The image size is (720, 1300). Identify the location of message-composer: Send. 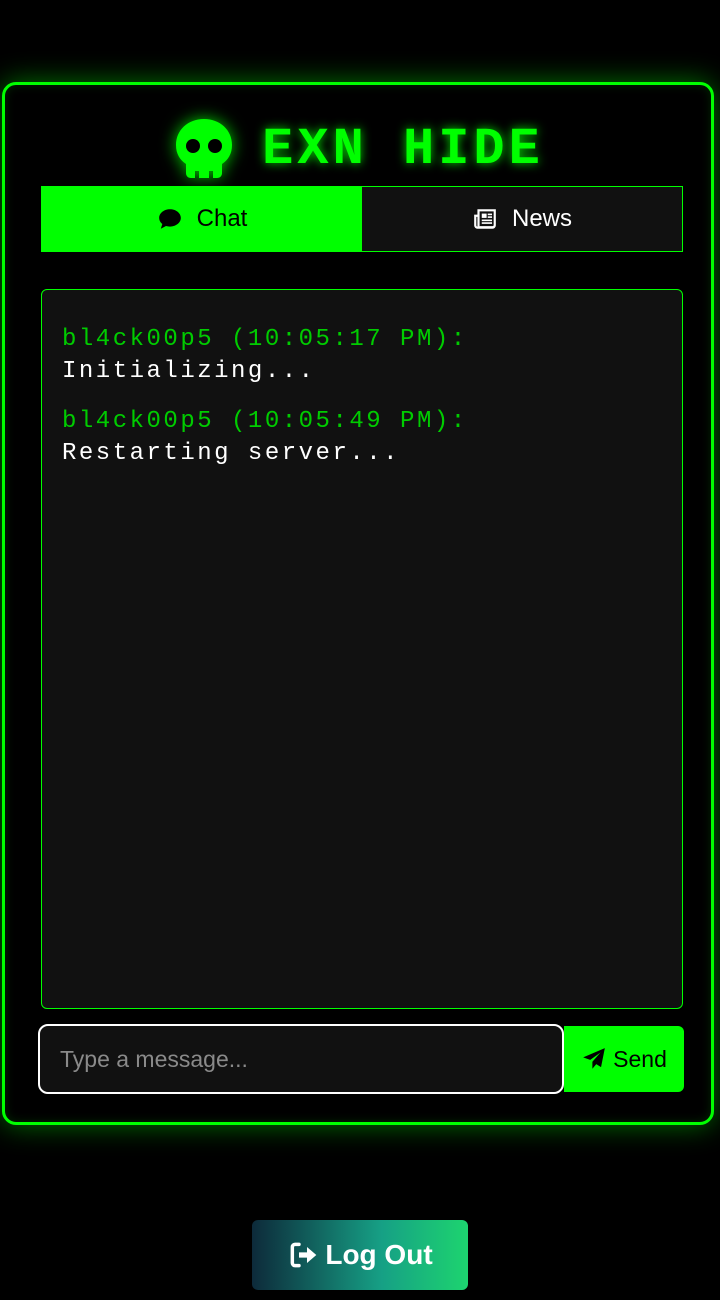
(361, 1059).